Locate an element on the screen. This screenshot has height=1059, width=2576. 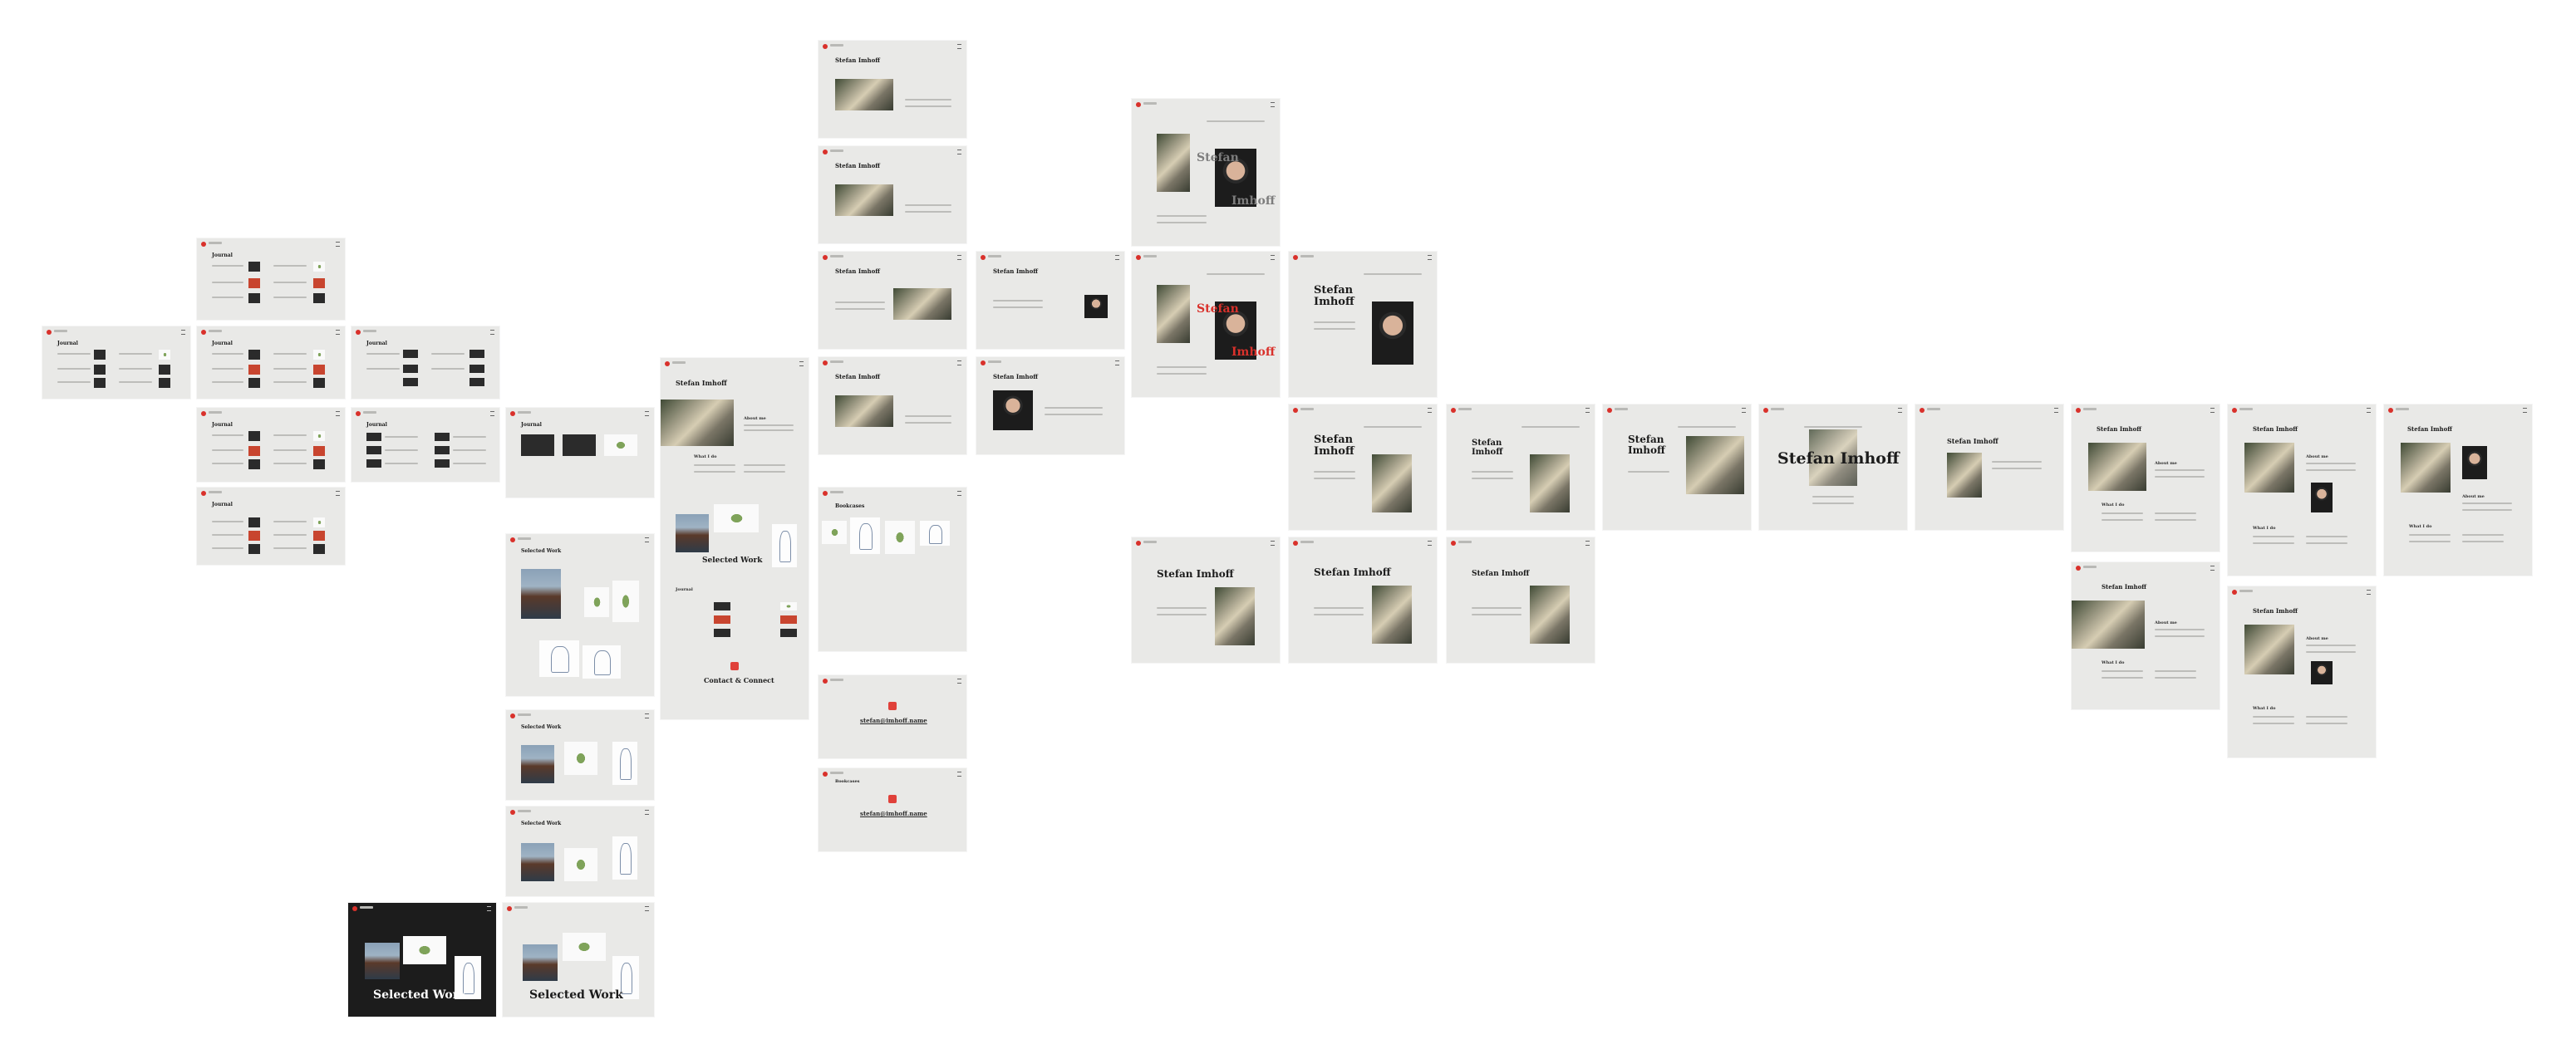
frame-about-5: Stefan Imhoff About me What I do is located at coordinates (2458, 490).